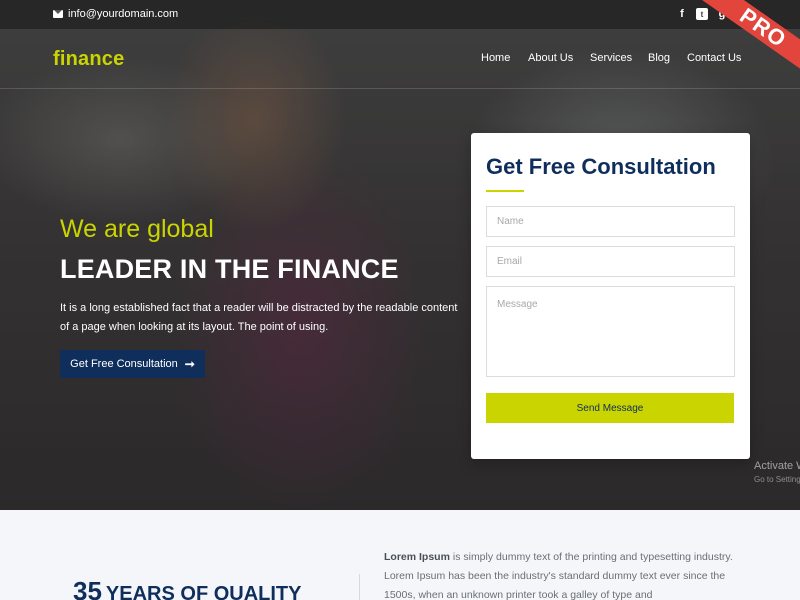  What do you see at coordinates (124, 364) in the screenshot?
I see `hero-consultation-label: Get Free Consultation` at bounding box center [124, 364].